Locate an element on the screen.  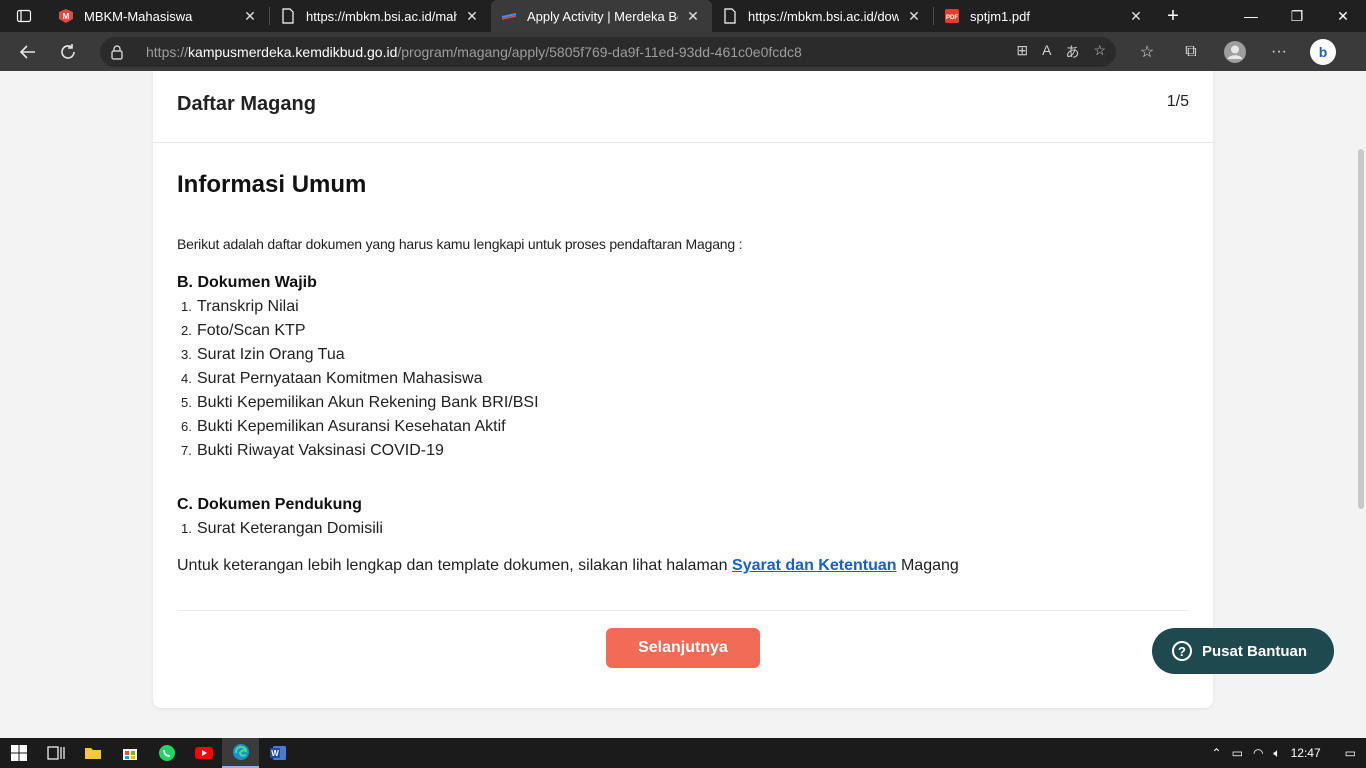
plus-icon: + is located at coordinates (1173, 15).